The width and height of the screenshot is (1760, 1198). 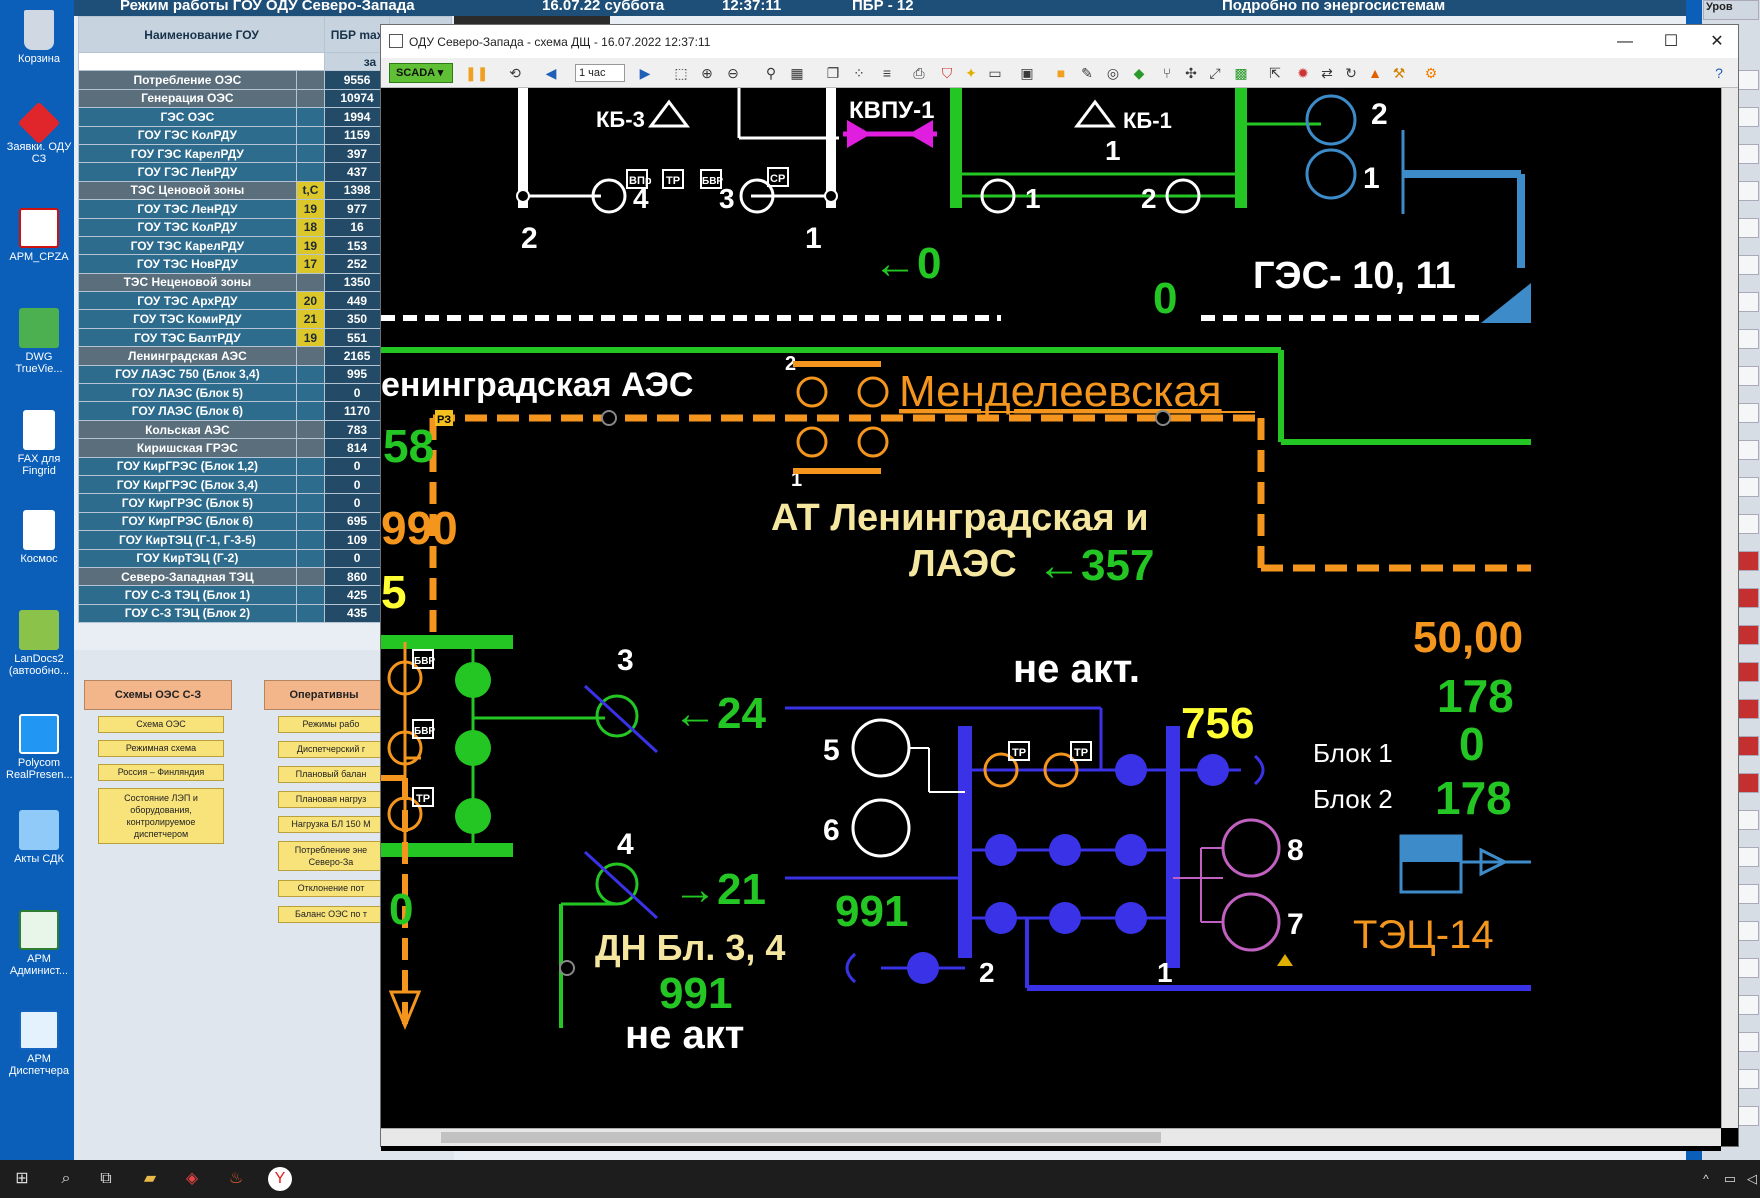 I want to click on oper-link: Режимы рабо, so click(x=331, y=724).